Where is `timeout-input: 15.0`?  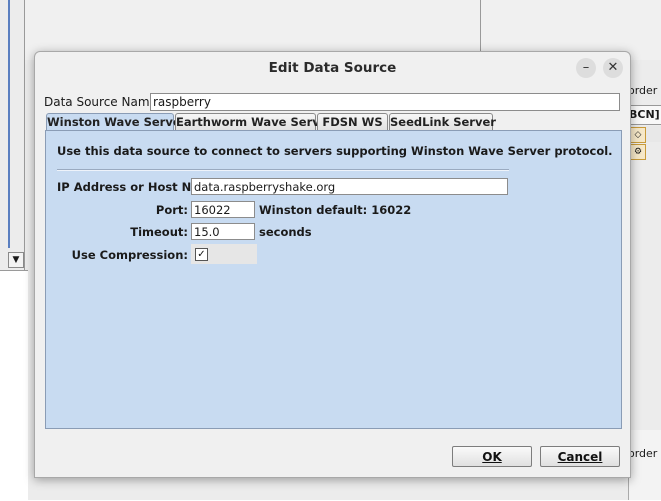
timeout-input: 15.0 is located at coordinates (223, 231).